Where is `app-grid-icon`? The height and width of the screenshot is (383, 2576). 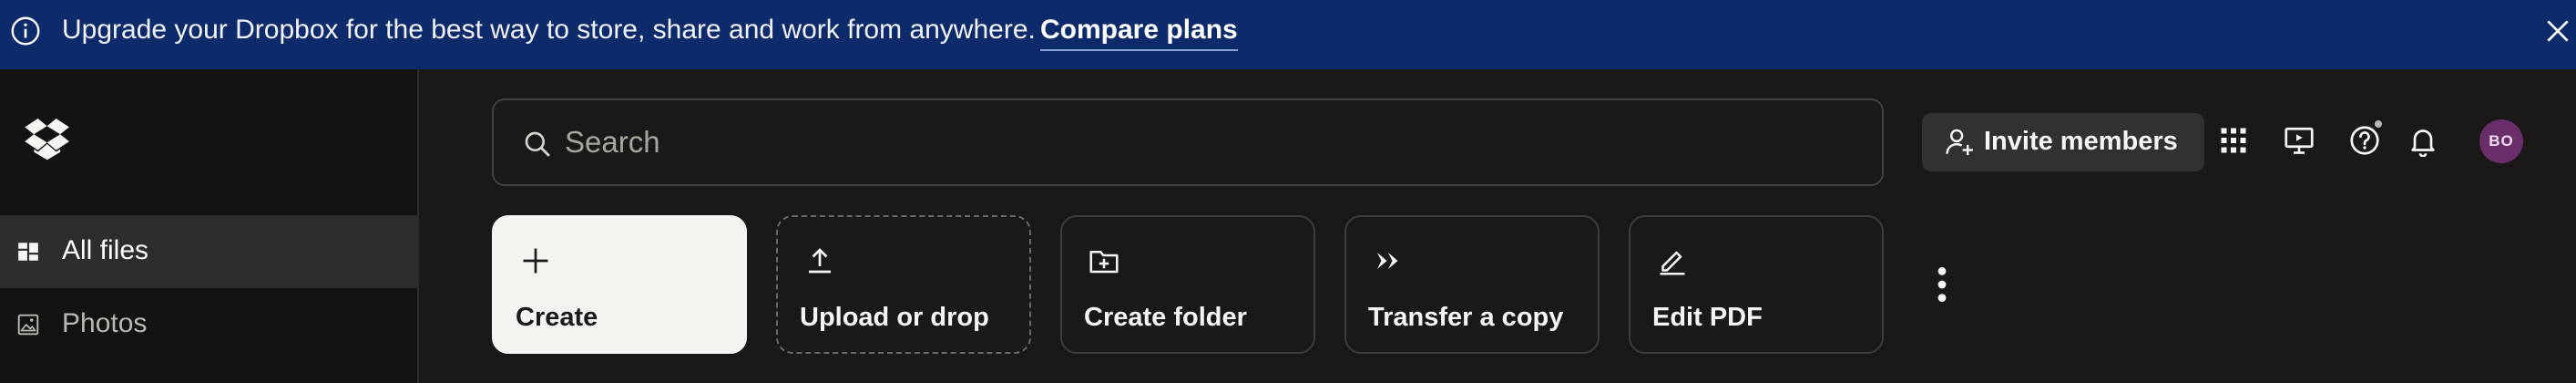
app-grid-icon is located at coordinates (2234, 140).